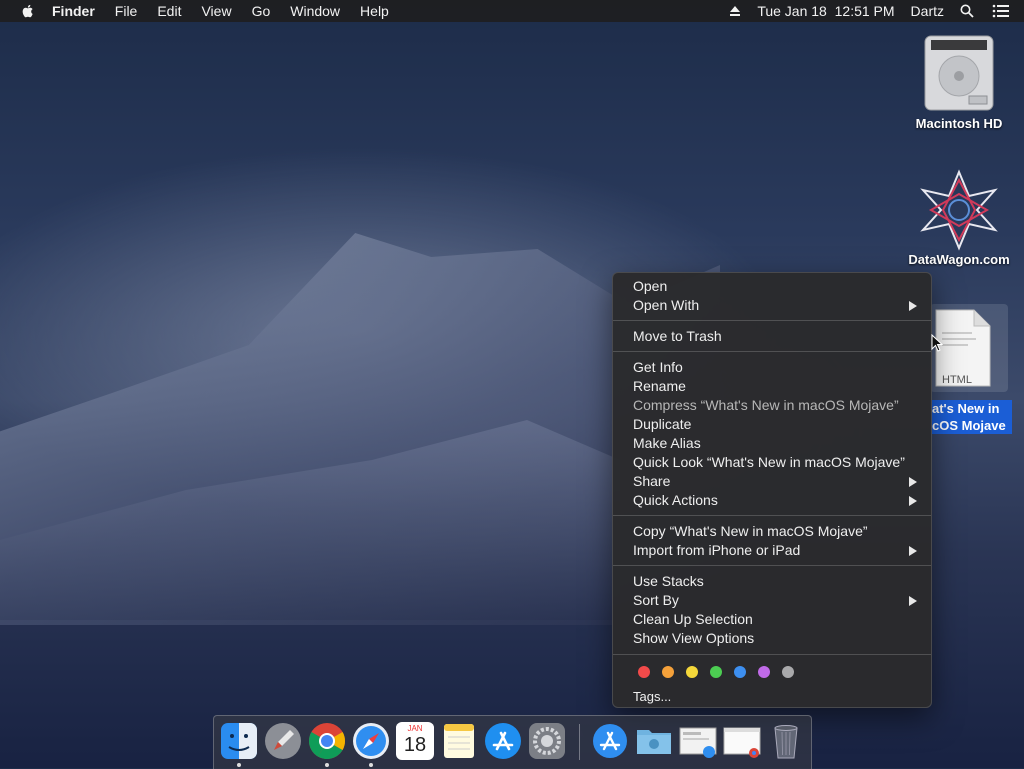 The image size is (1024, 769). Describe the element at coordinates (969, 425) in the screenshot. I see `html-label-line2: cOS Mojave` at that location.